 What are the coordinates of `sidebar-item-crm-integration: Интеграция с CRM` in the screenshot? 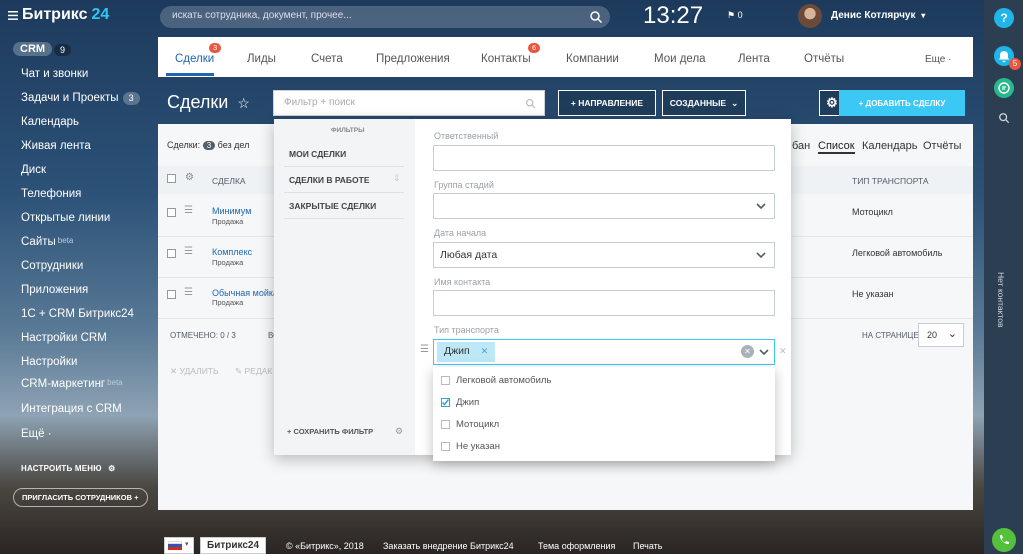 It's located at (71, 409).